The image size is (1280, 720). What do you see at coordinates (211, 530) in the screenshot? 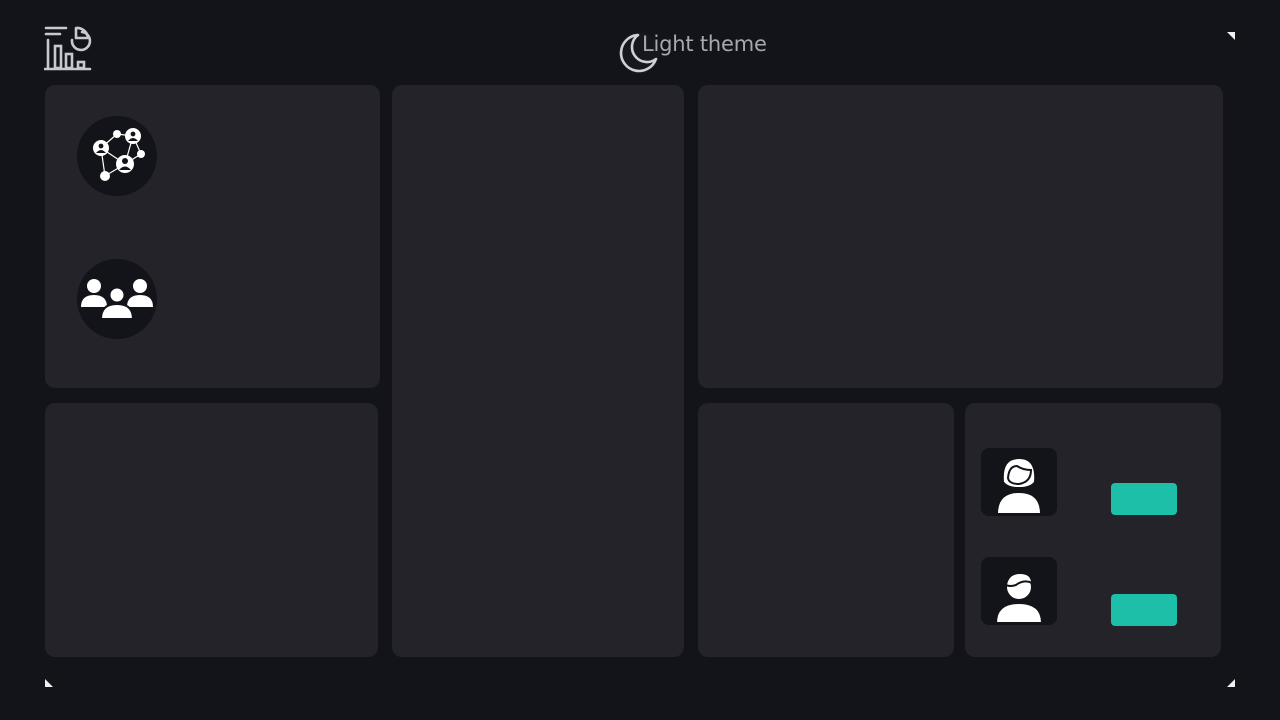
I see `summary-panel` at bounding box center [211, 530].